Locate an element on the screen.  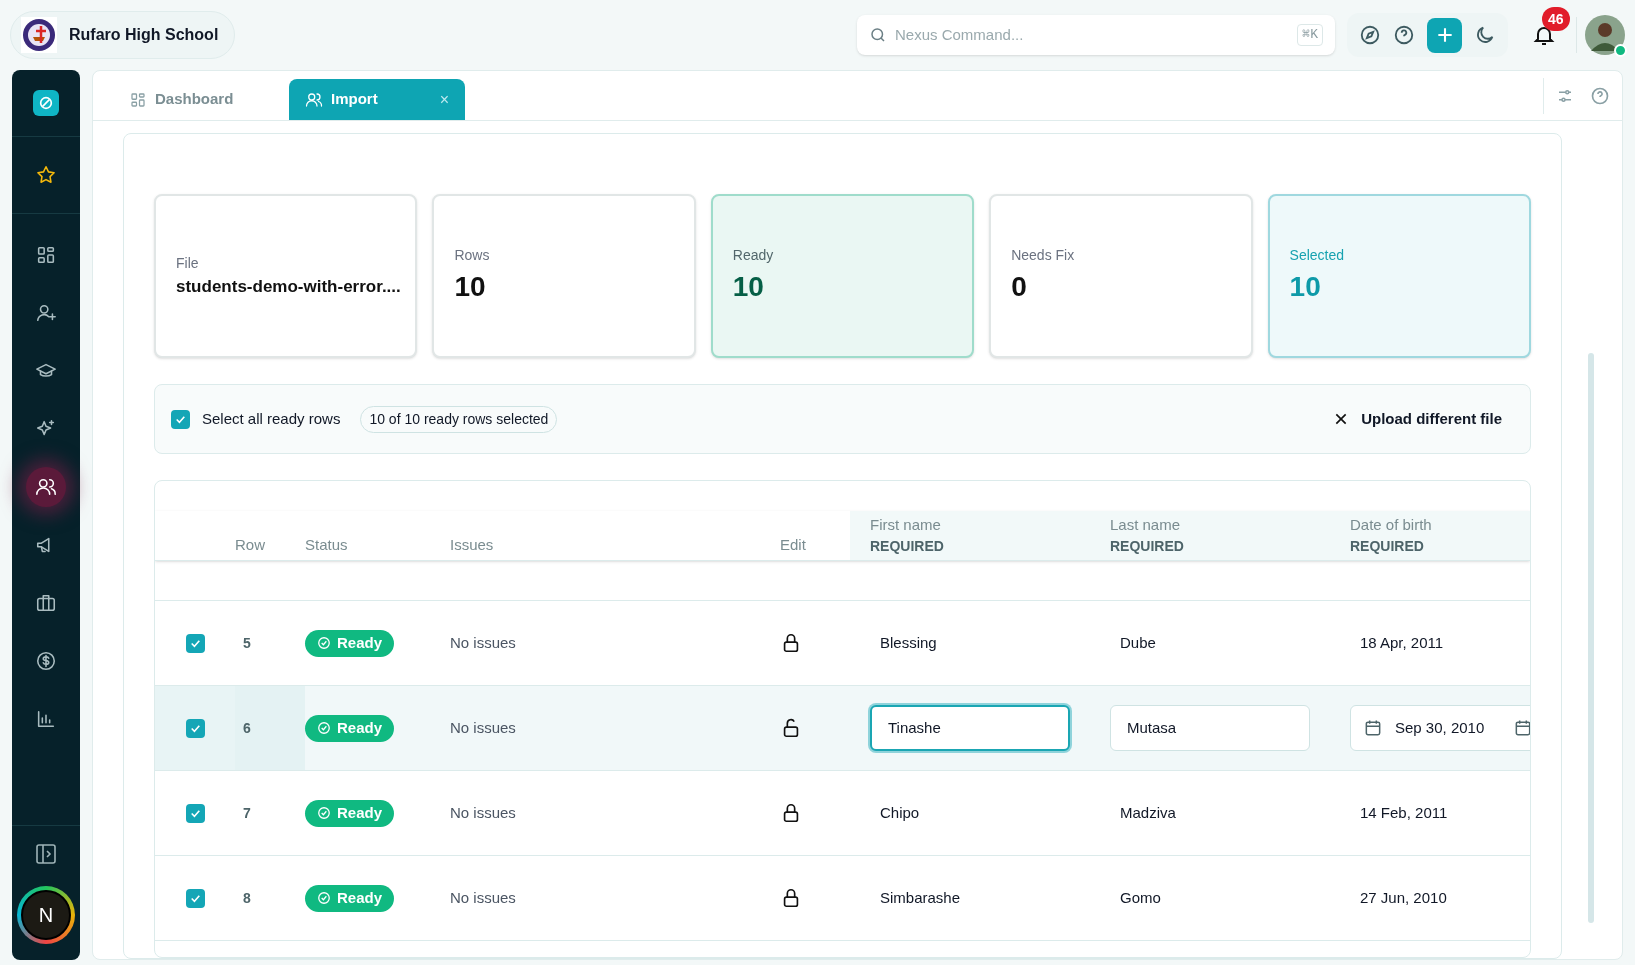
column-header: Date of birth is located at coordinates (1391, 524).